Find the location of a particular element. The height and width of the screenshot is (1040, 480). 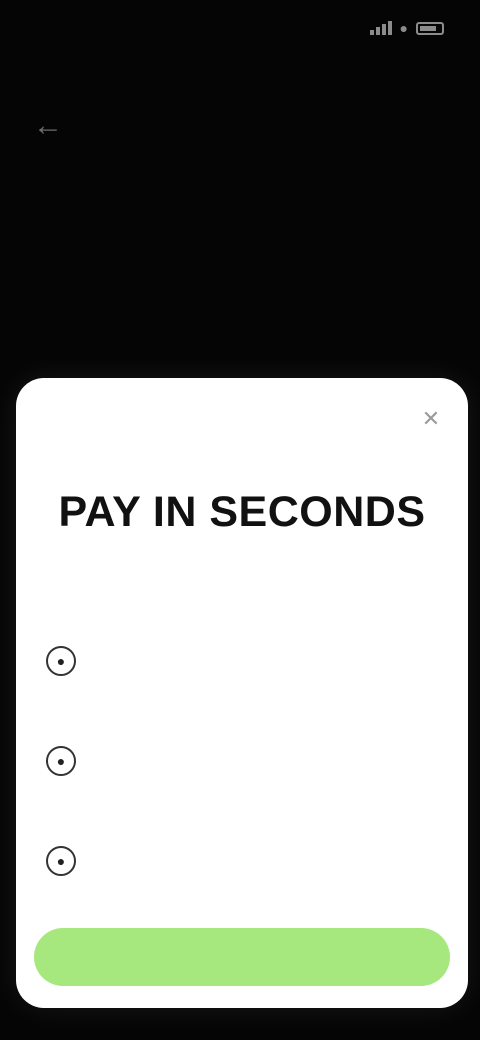

step-three-icon: ● is located at coordinates (61, 861).